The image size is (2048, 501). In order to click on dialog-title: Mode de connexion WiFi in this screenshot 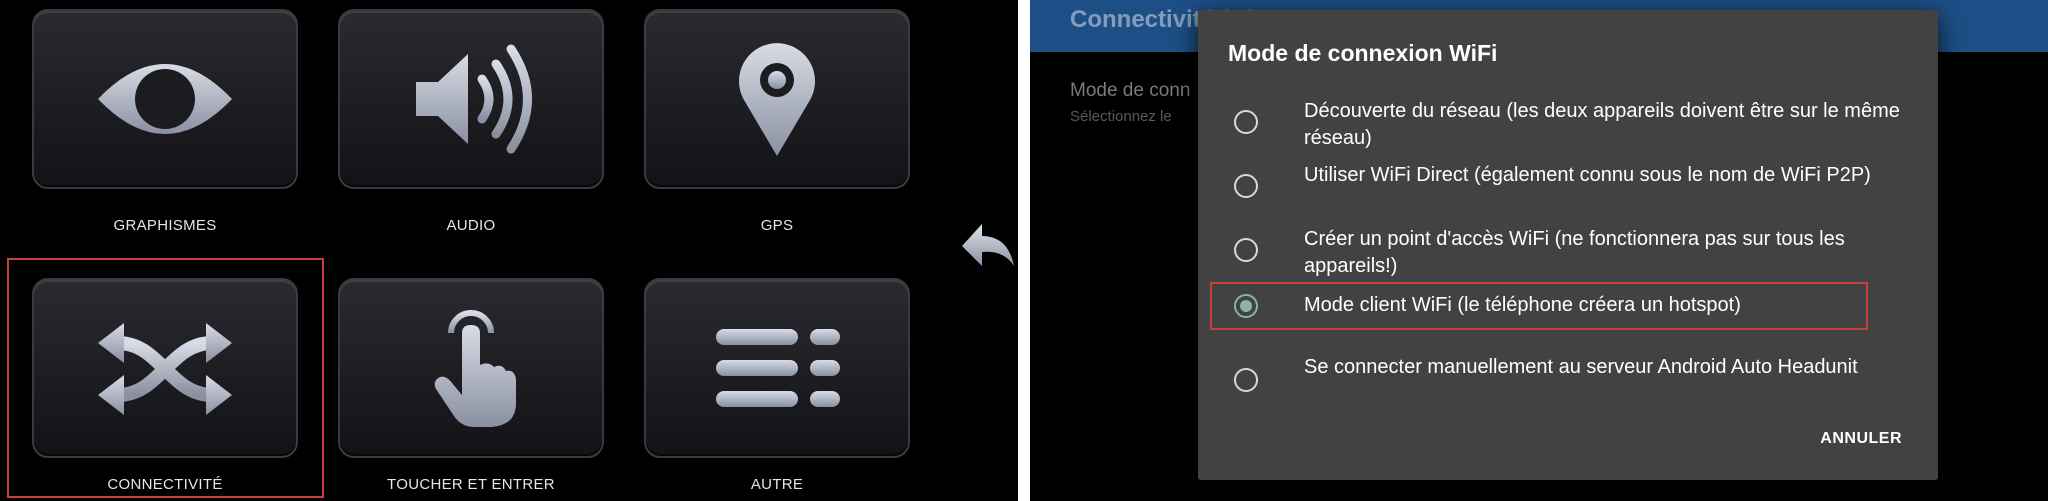, I will do `click(1363, 53)`.